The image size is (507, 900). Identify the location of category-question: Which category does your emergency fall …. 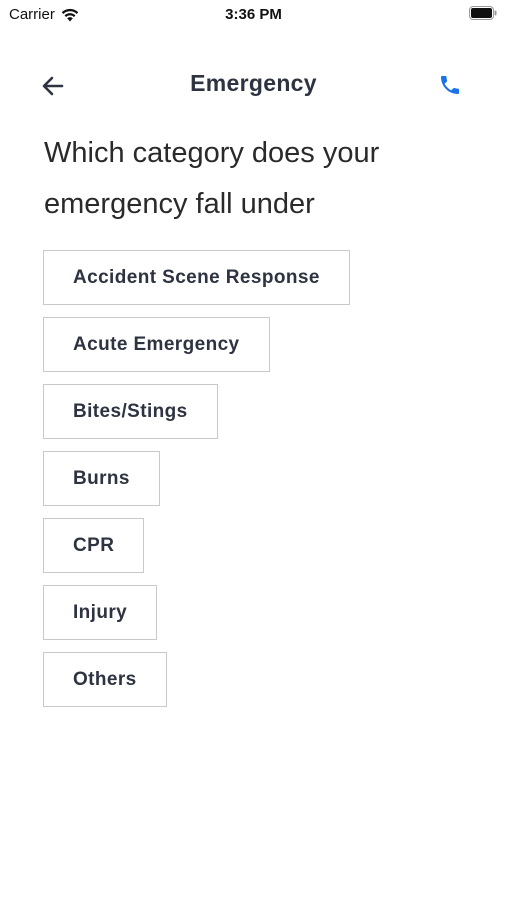
(212, 178).